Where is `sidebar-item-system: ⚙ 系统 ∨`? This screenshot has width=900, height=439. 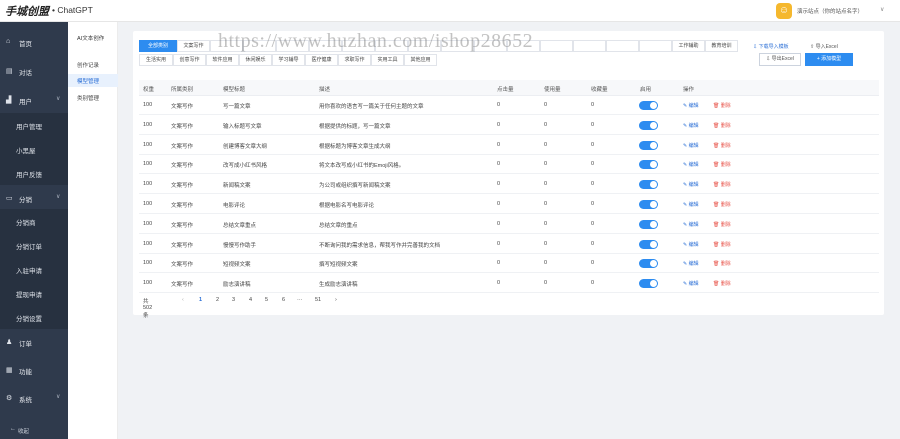 sidebar-item-system: ⚙ 系统 ∨ is located at coordinates (34, 398).